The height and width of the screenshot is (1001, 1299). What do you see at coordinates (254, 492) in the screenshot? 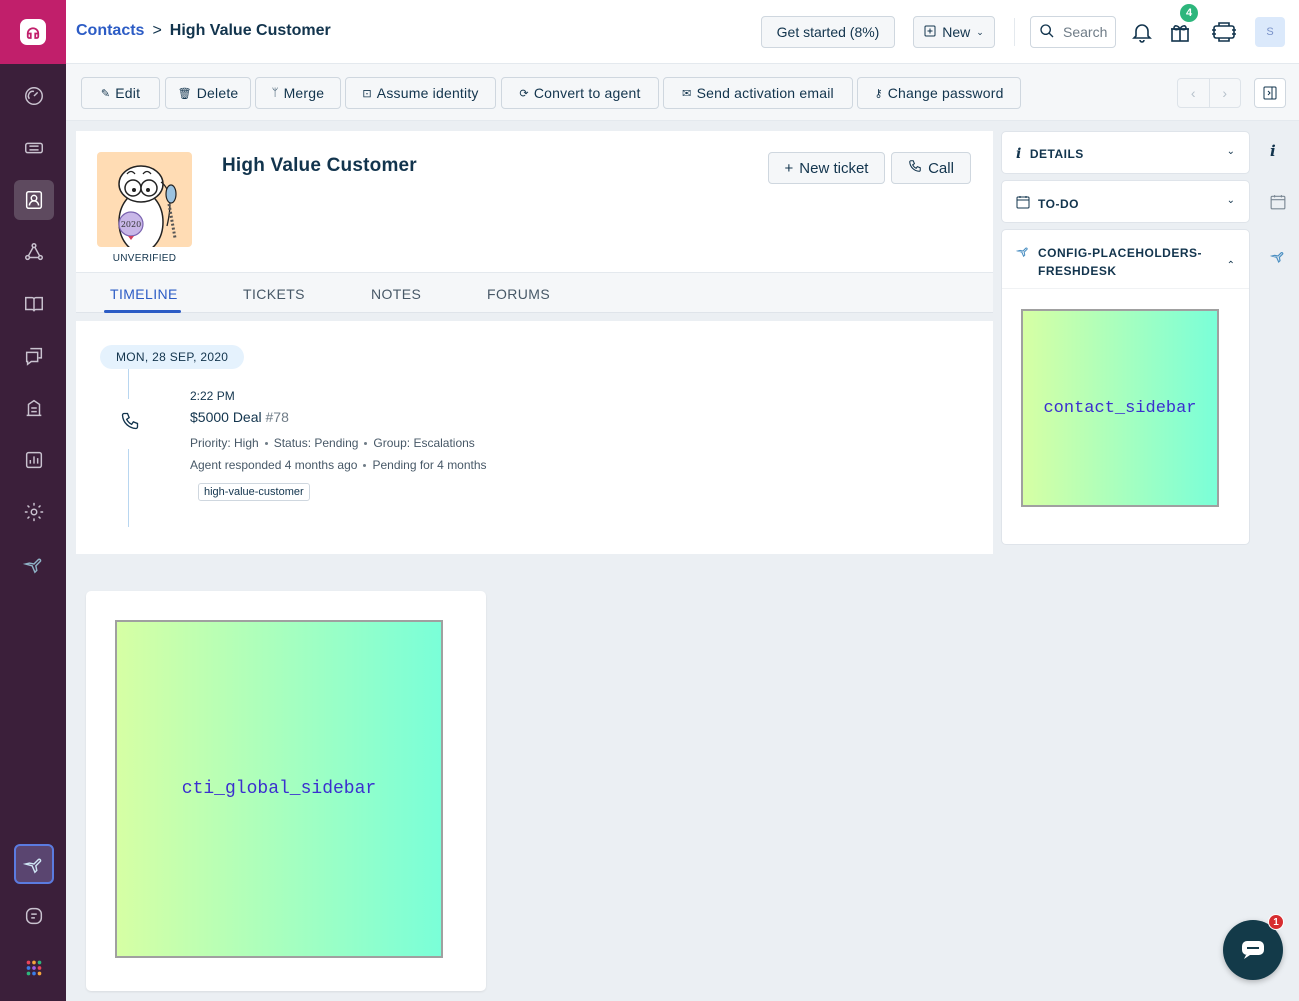
I see `ticket-tag: high-value-customer` at bounding box center [254, 492].